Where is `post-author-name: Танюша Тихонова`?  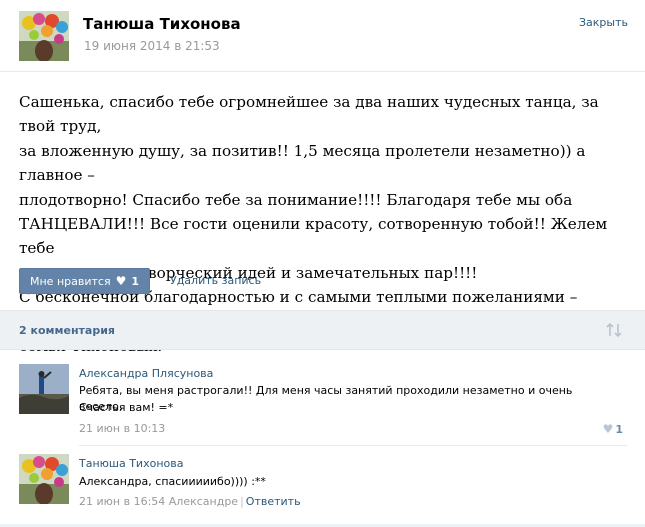 post-author-name: Танюша Тихонова is located at coordinates (162, 24).